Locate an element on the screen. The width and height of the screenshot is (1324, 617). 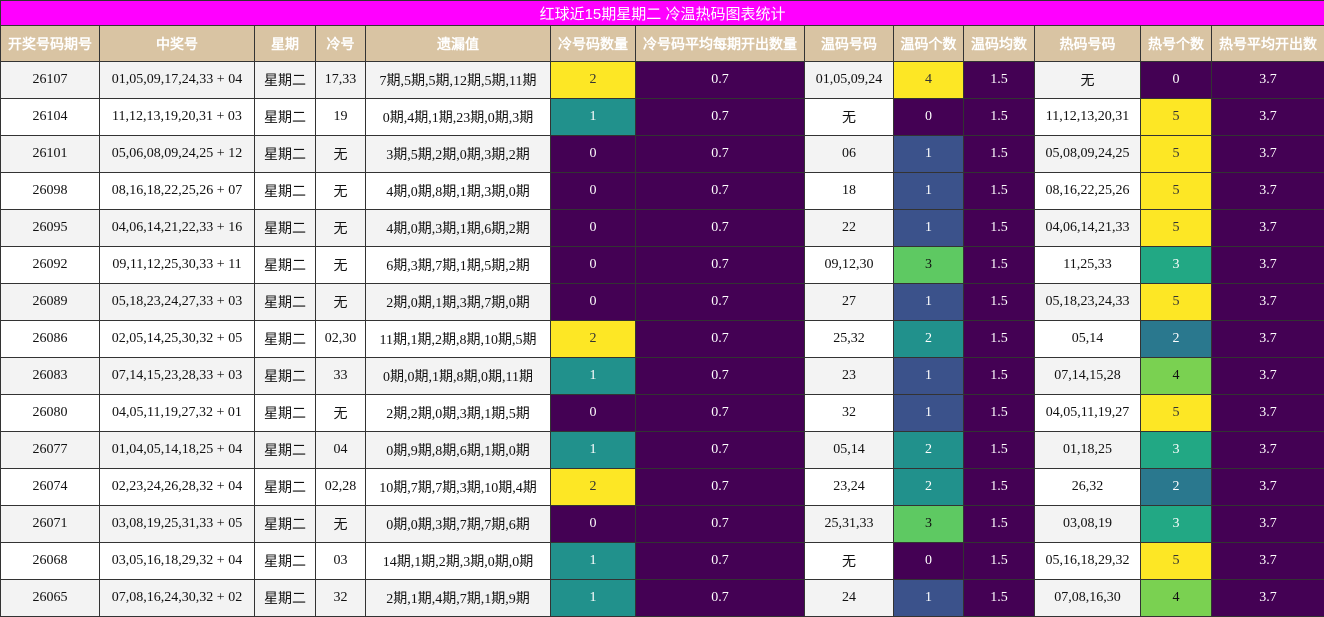
hot-cell: 无 is located at coordinates (1087, 80).